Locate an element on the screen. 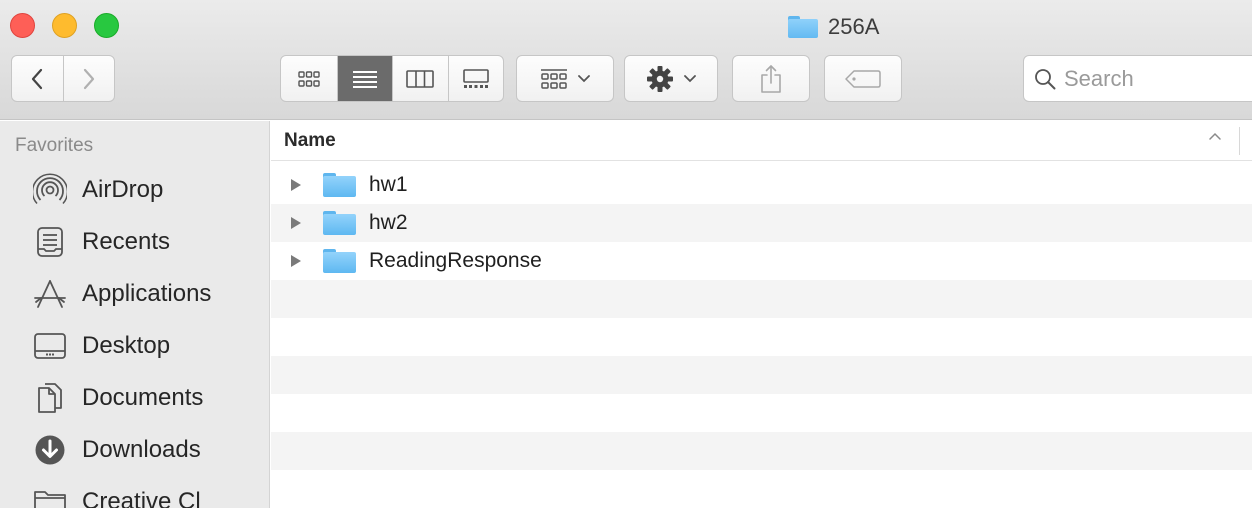 Image resolution: width=1252 pixels, height=508 pixels. sidebar-item-label: Recents is located at coordinates (126, 241).